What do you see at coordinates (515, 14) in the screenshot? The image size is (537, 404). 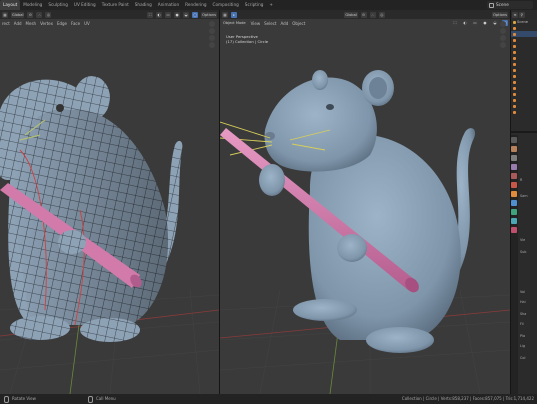 I see `outliner-type-button: ≡` at bounding box center [515, 14].